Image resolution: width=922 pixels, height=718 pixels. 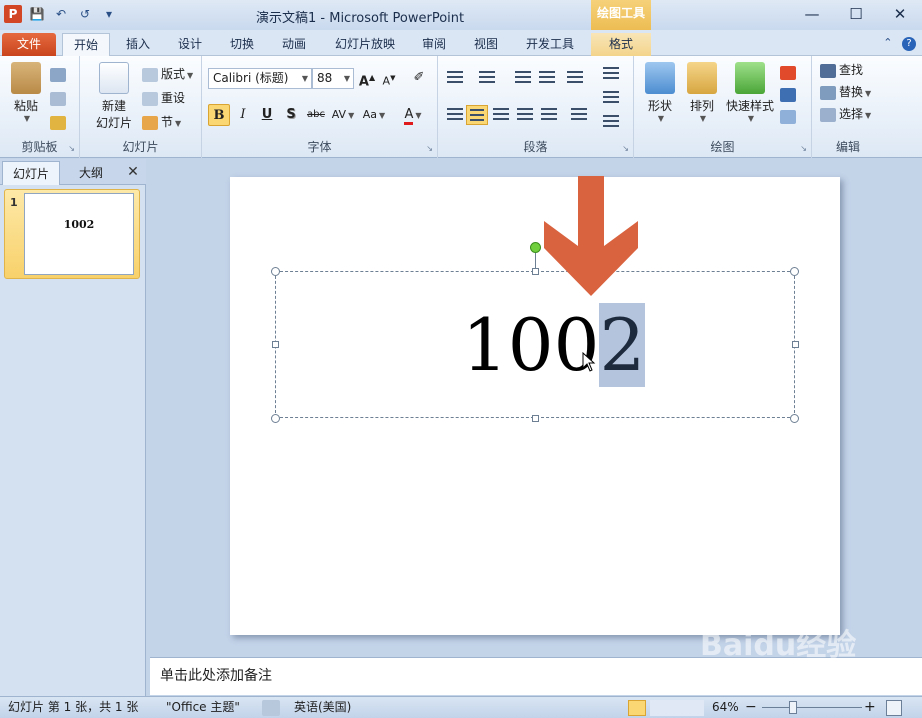 I want to click on italic-button: I, so click(x=243, y=115).